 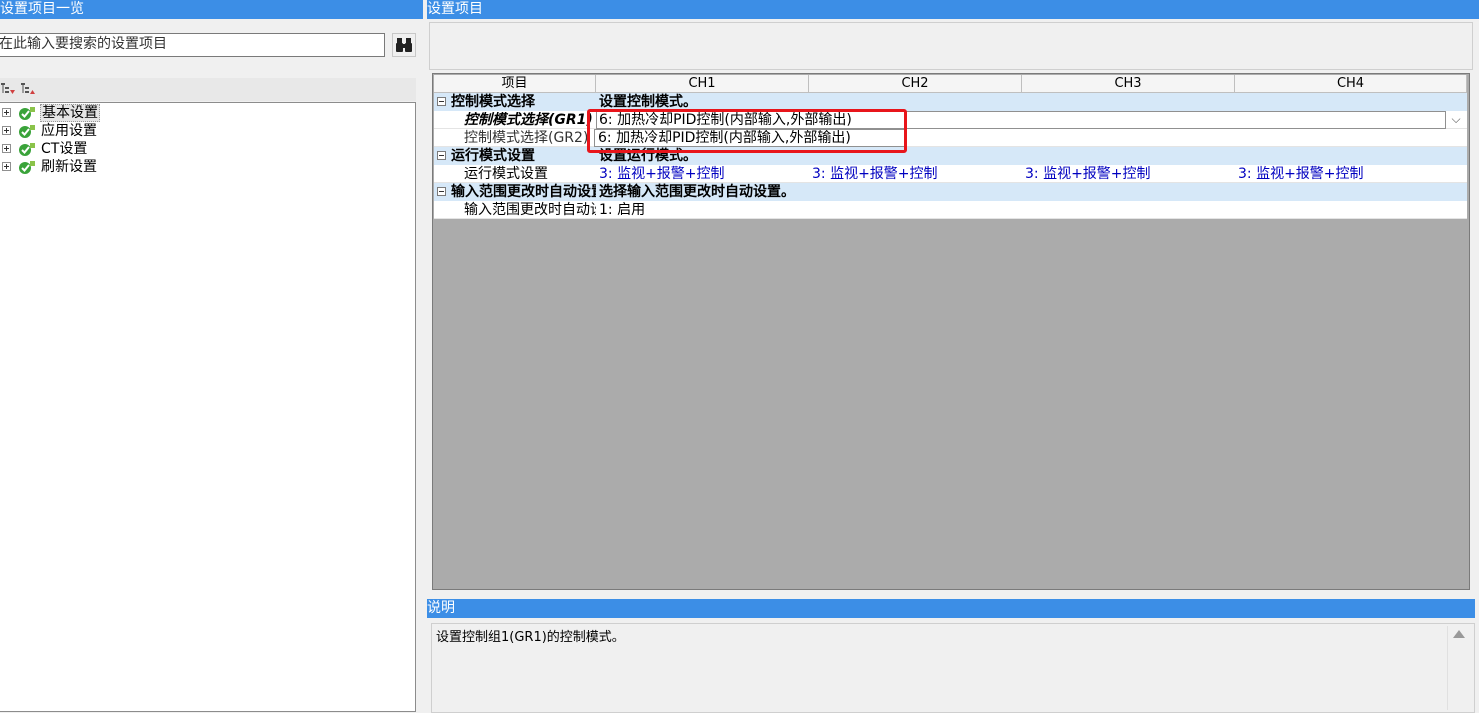 I want to click on collapse-all-icon, so click(x=28, y=91).